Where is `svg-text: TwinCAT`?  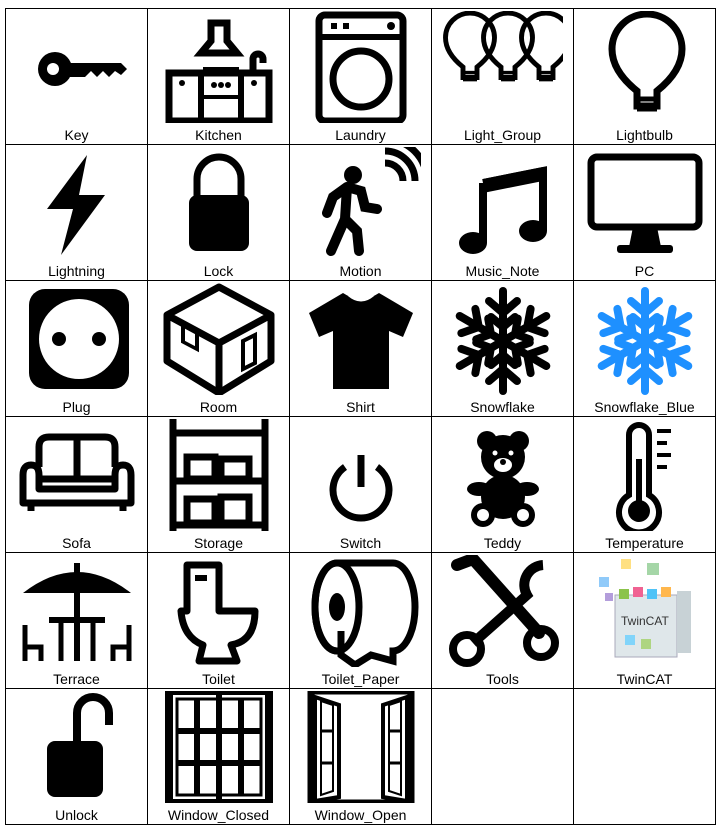 svg-text: TwinCAT is located at coordinates (645, 621).